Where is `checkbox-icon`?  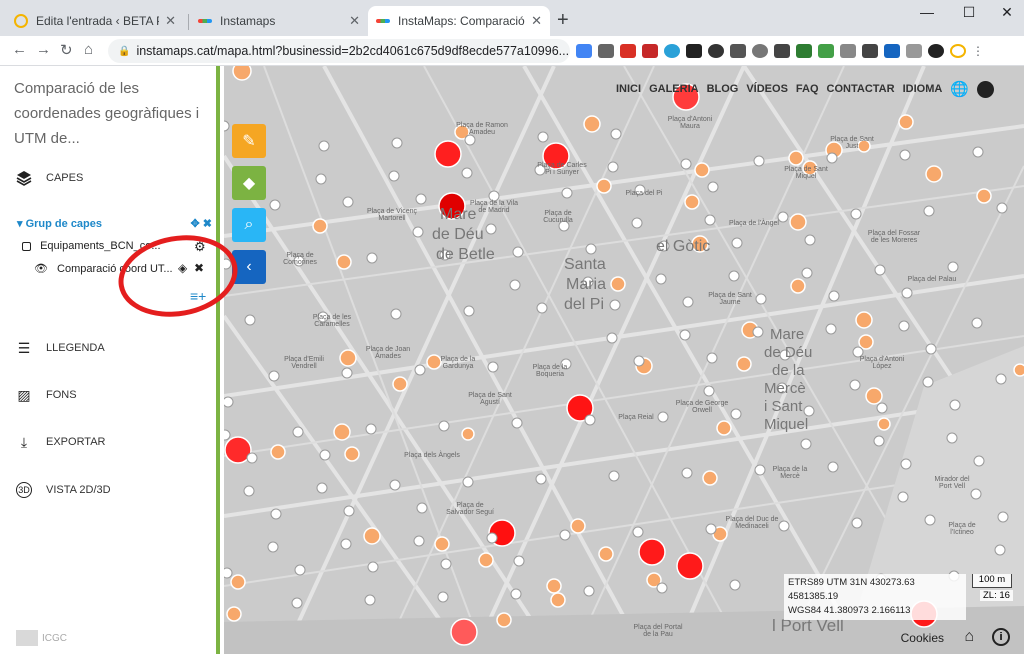 checkbox-icon is located at coordinates (26, 246).